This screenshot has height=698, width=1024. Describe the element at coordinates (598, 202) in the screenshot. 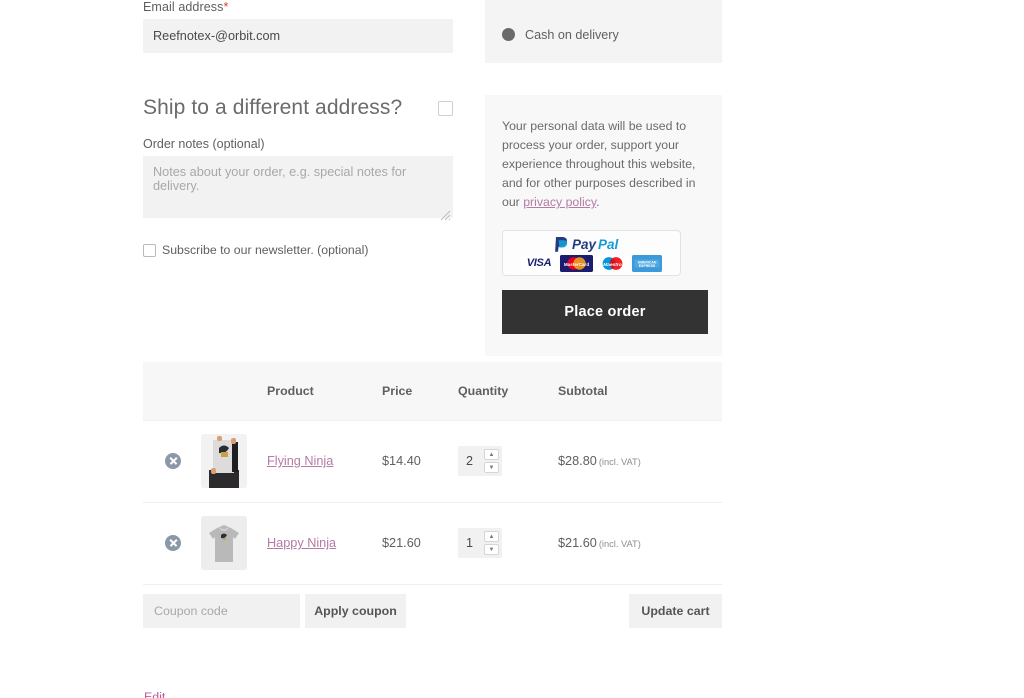

I see `privacy-text-after: .` at that location.